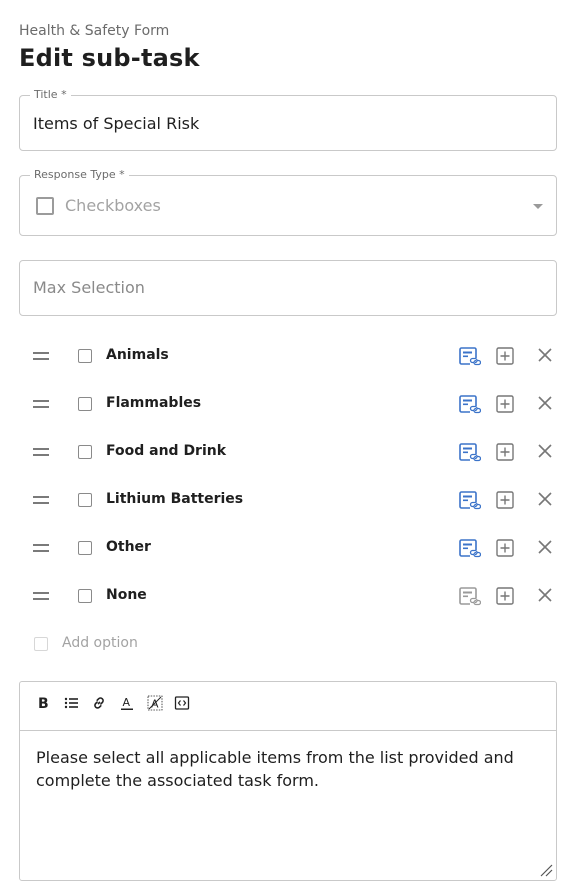  What do you see at coordinates (288, 119) in the screenshot?
I see `title-field: Title * Items of Special Risk` at bounding box center [288, 119].